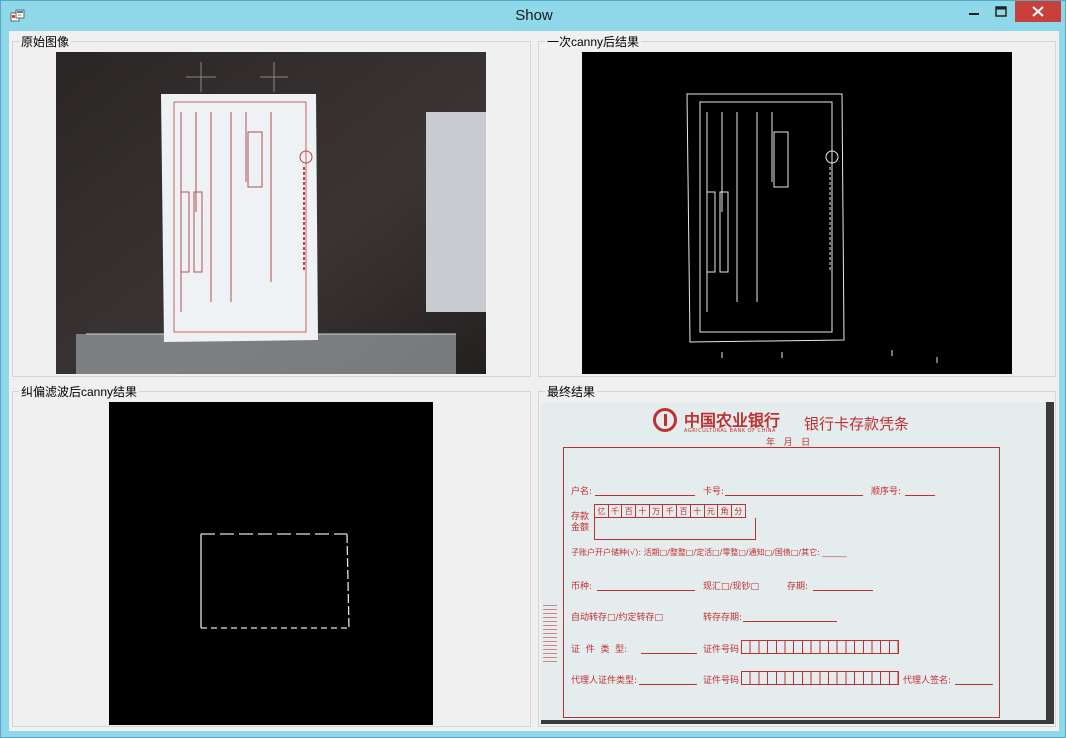  Describe the element at coordinates (721, 650) in the screenshot. I see `id-no-label: 证件号码` at that location.